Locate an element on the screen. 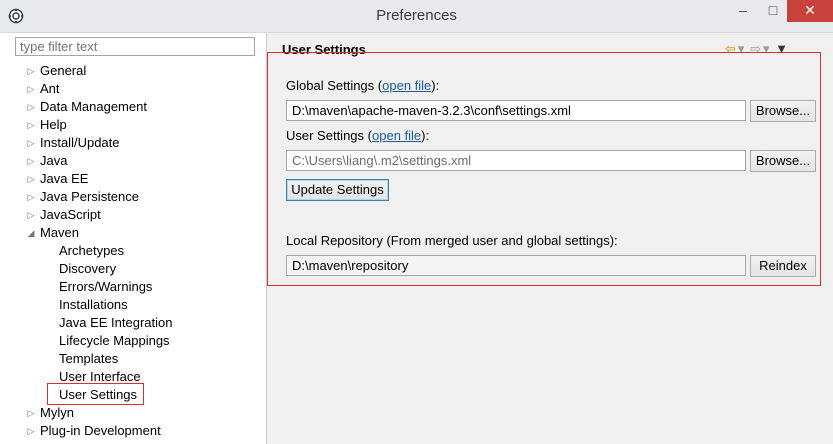 This screenshot has width=833, height=444. local-repository-field: D:\maven\repository is located at coordinates (516, 265).